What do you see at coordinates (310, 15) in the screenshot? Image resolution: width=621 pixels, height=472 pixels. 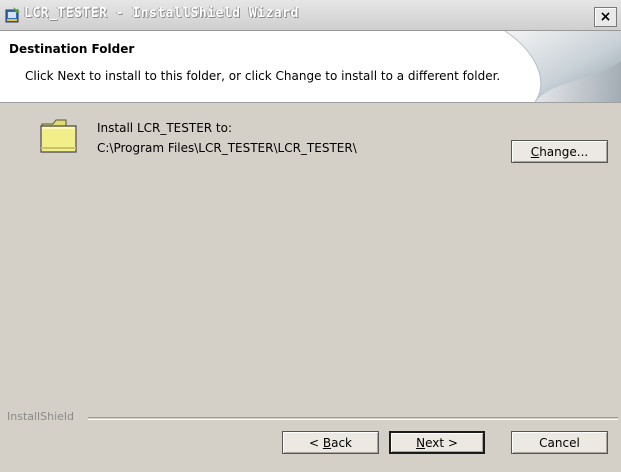 I see `title-bar: LCR_TESTER - InstallShield Wizard ×` at bounding box center [310, 15].